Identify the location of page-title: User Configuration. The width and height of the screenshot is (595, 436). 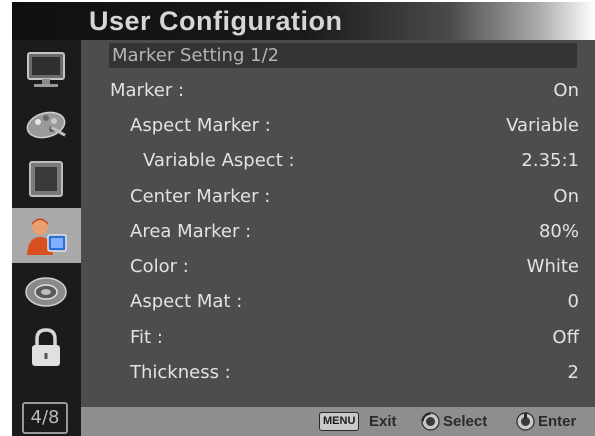
(216, 21).